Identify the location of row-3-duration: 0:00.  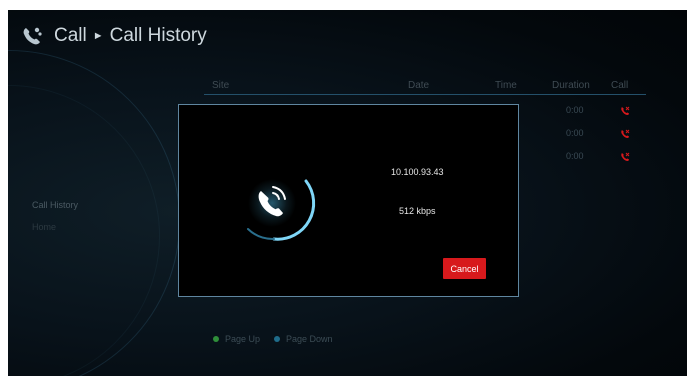
(575, 156).